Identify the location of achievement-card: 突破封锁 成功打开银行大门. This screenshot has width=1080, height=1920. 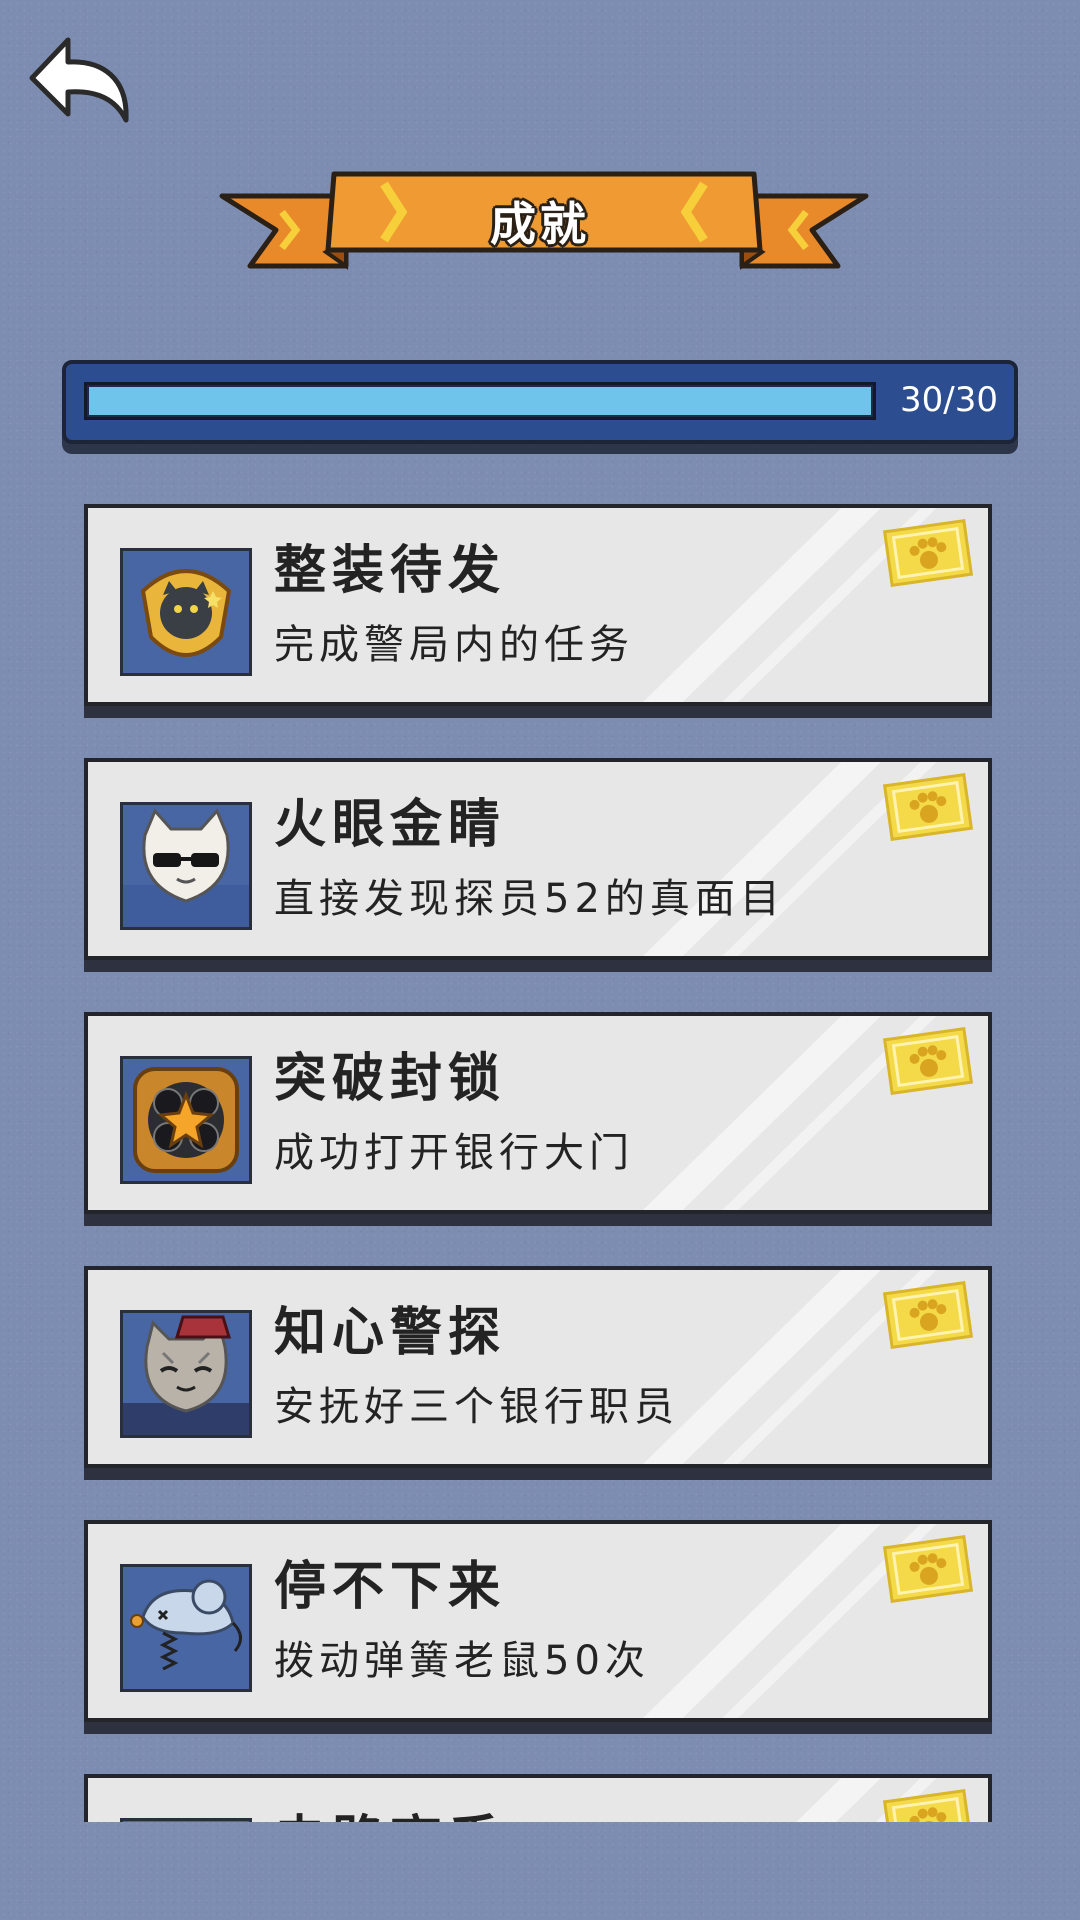
(538, 1113).